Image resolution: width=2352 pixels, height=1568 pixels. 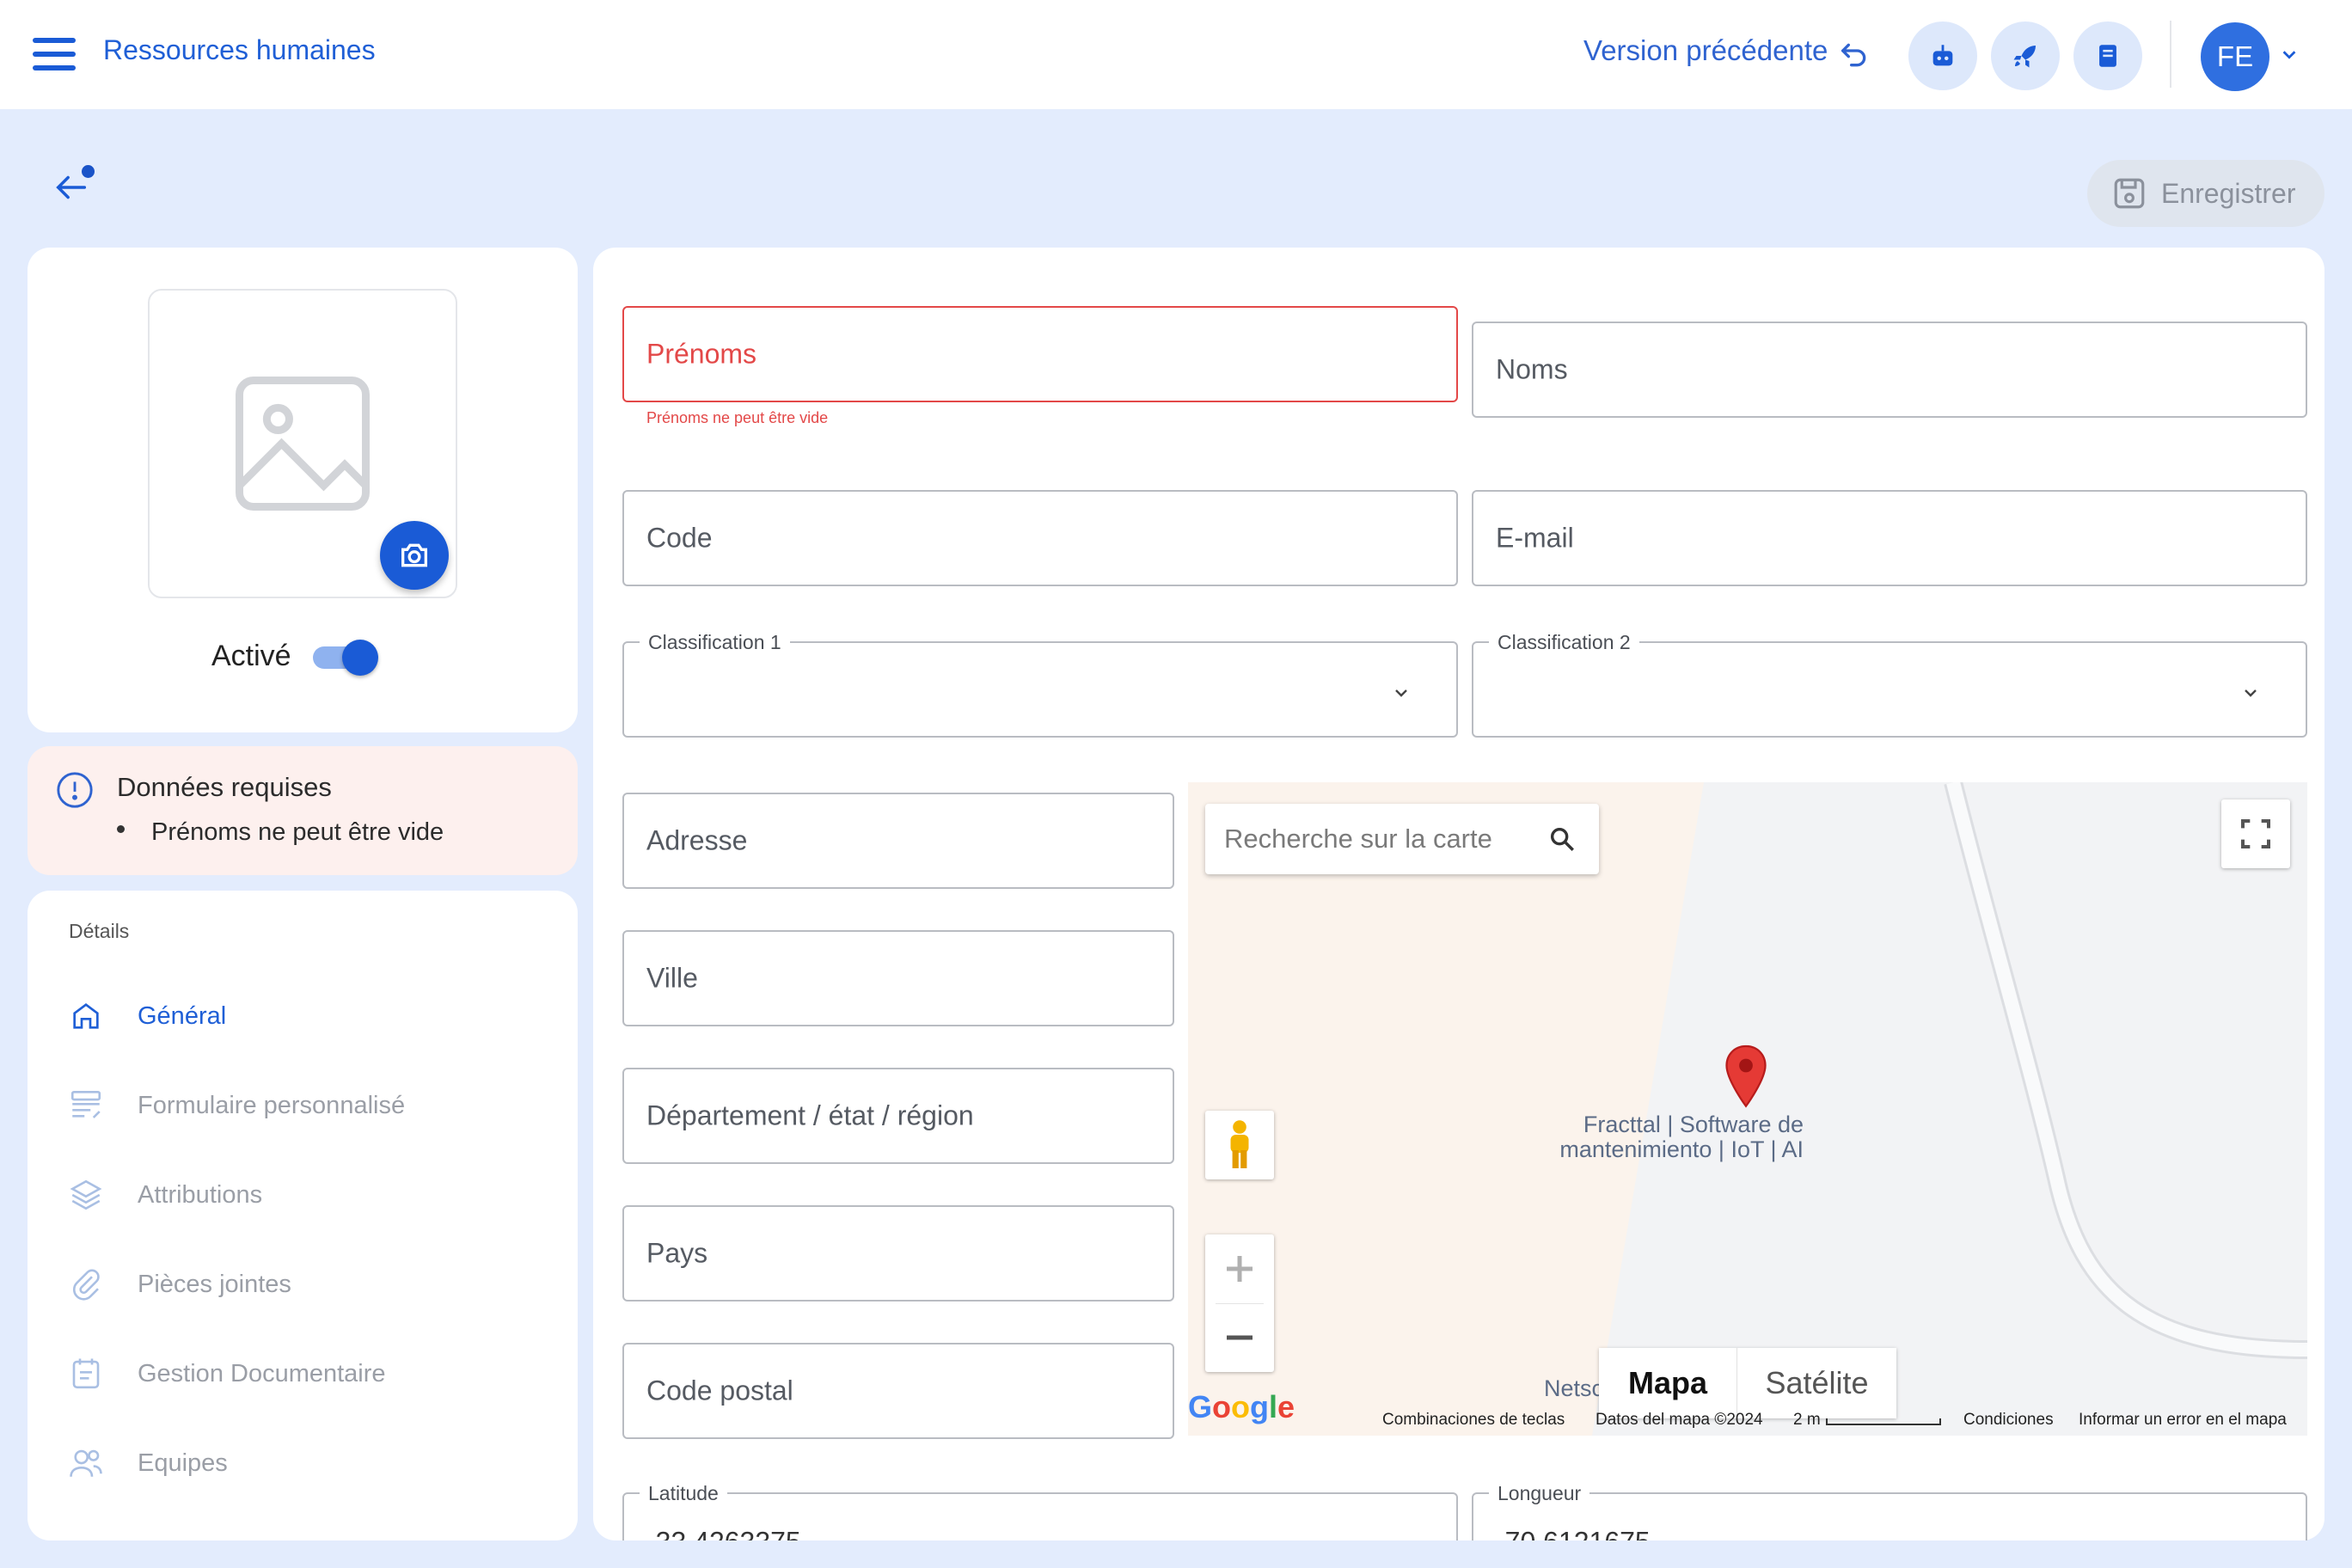 I want to click on address-placeholder: Adresse, so click(x=697, y=840).